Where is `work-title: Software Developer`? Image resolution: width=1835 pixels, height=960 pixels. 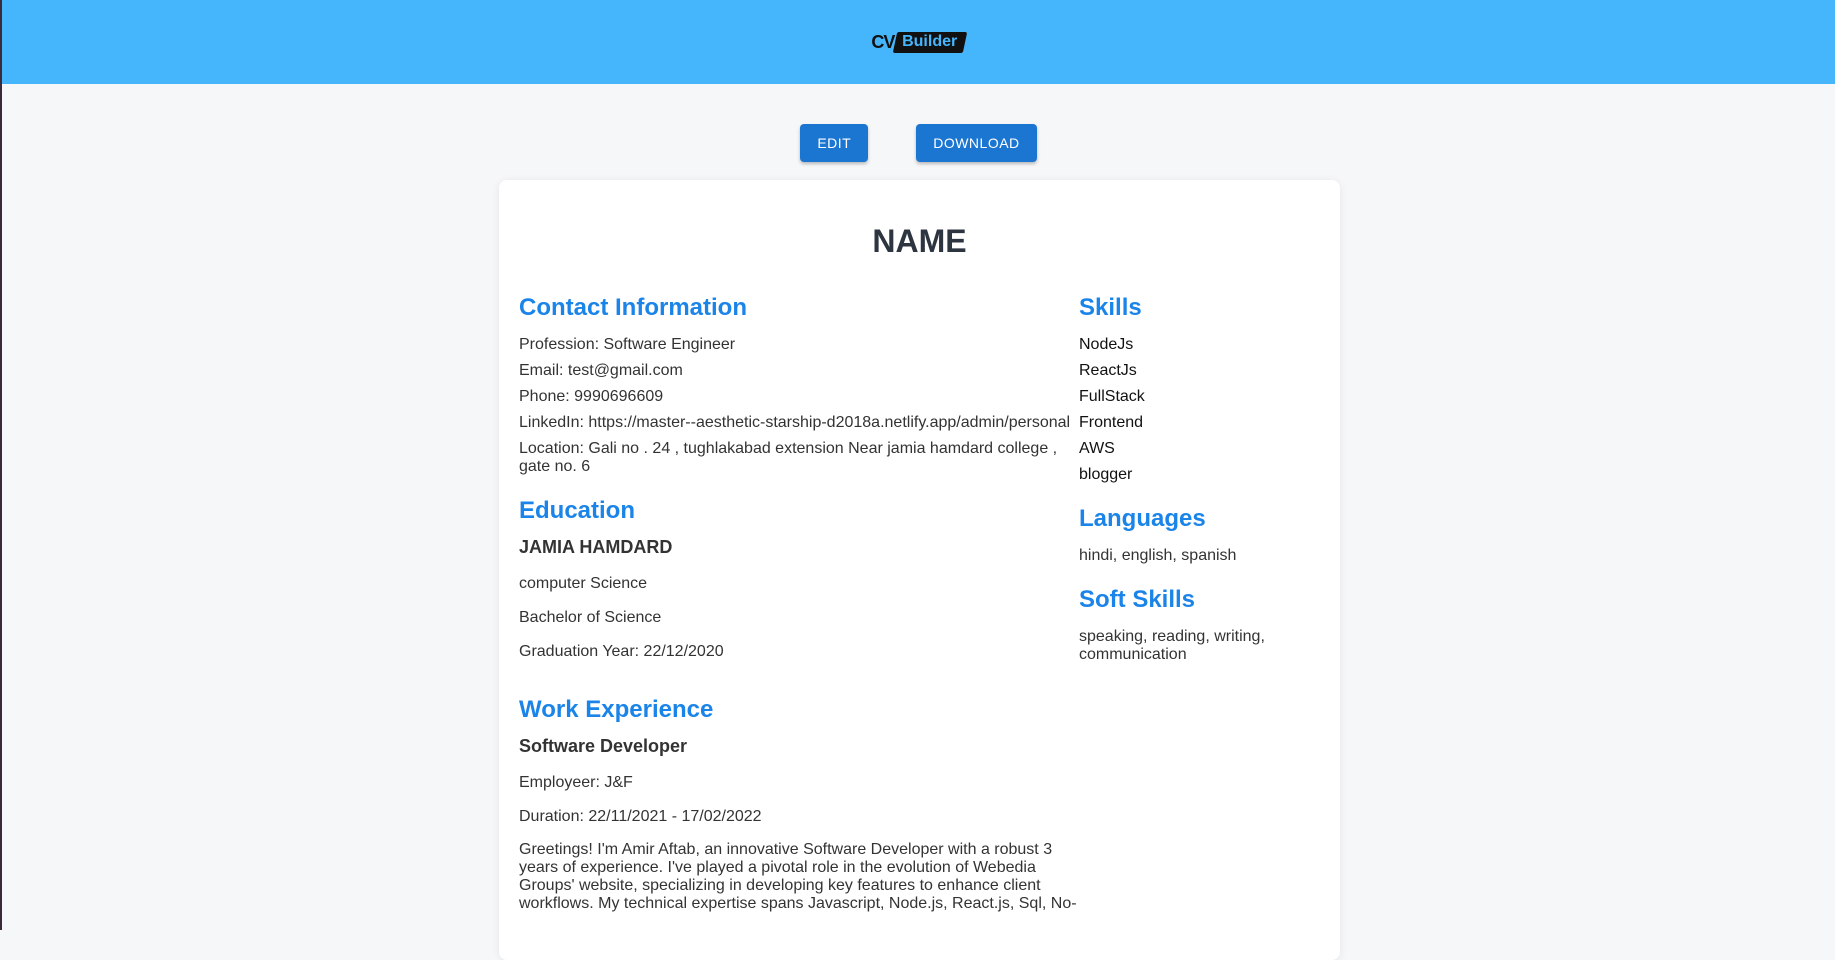 work-title: Software Developer is located at coordinates (603, 746).